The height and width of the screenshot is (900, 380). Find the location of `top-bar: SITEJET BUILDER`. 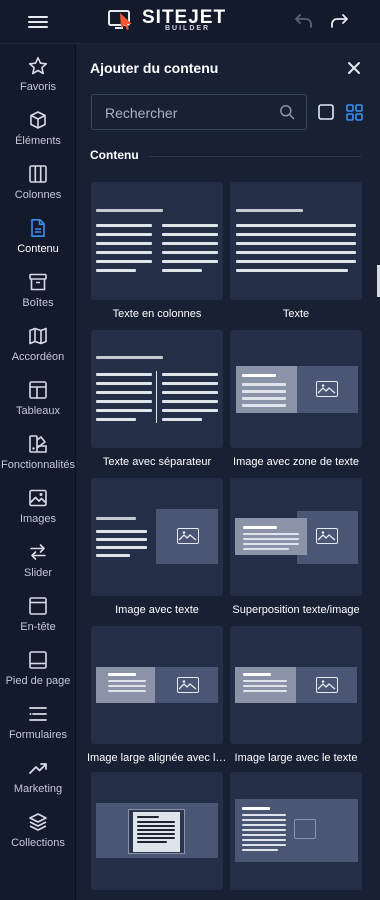

top-bar: SITEJET BUILDER is located at coordinates (190, 22).